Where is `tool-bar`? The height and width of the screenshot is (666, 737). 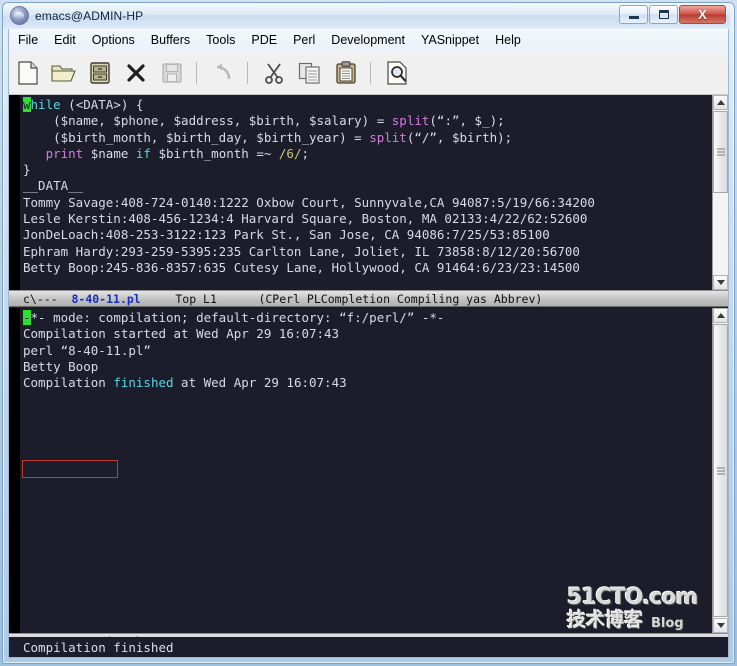 tool-bar is located at coordinates (368, 73).